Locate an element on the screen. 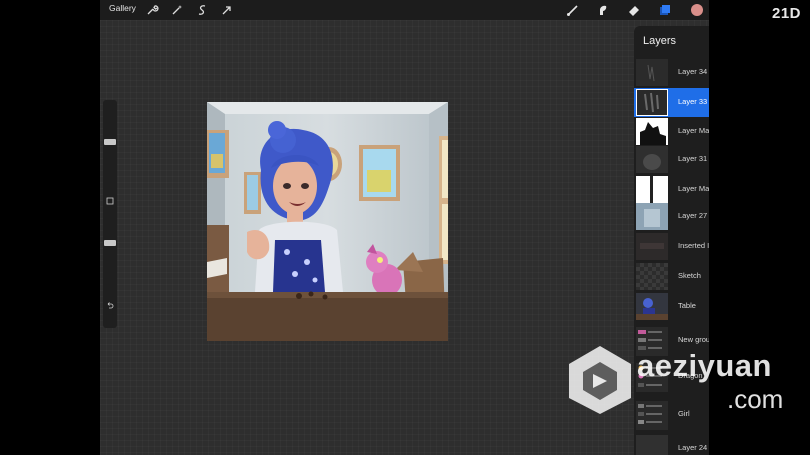 This screenshot has height=455, width=810. wrench-icon is located at coordinates (152, 10).